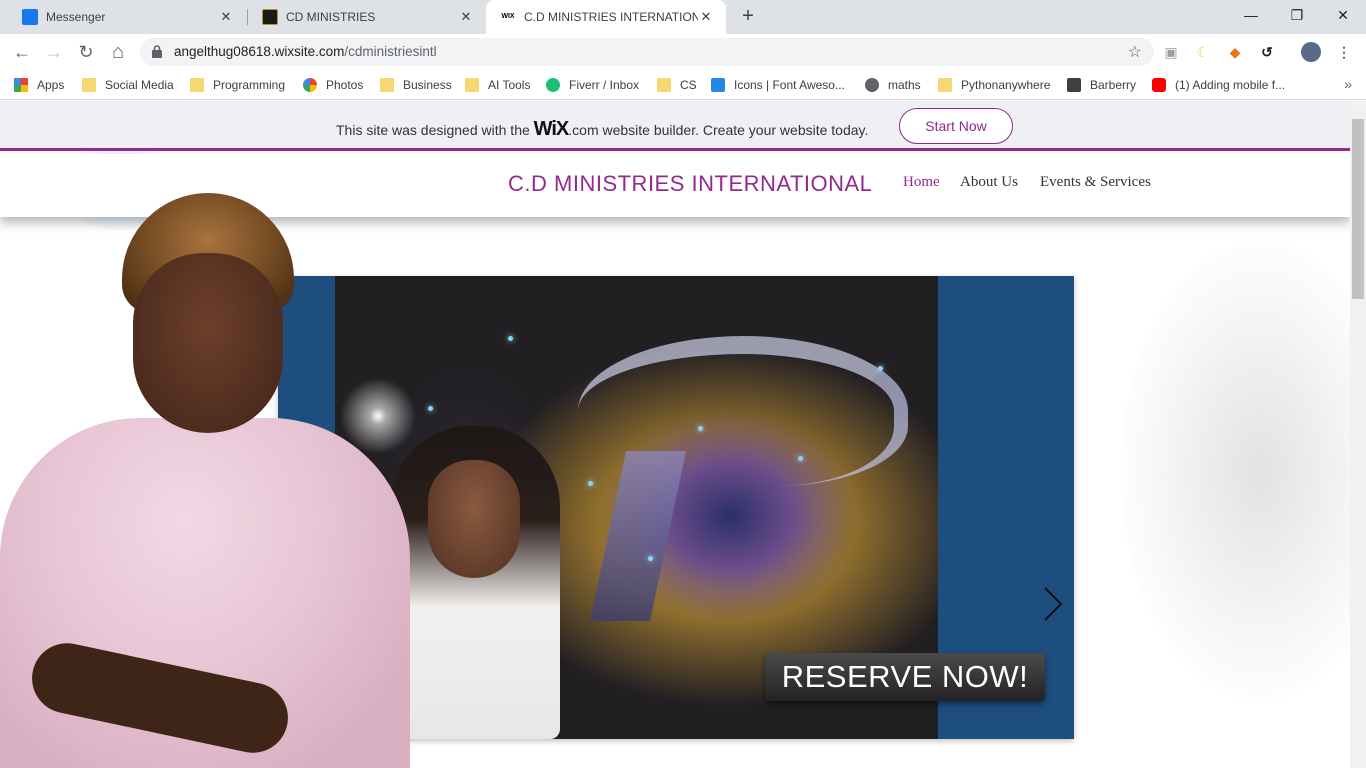 The width and height of the screenshot is (1366, 768). What do you see at coordinates (1171, 52) in the screenshot?
I see `camera-icon: ▣` at bounding box center [1171, 52].